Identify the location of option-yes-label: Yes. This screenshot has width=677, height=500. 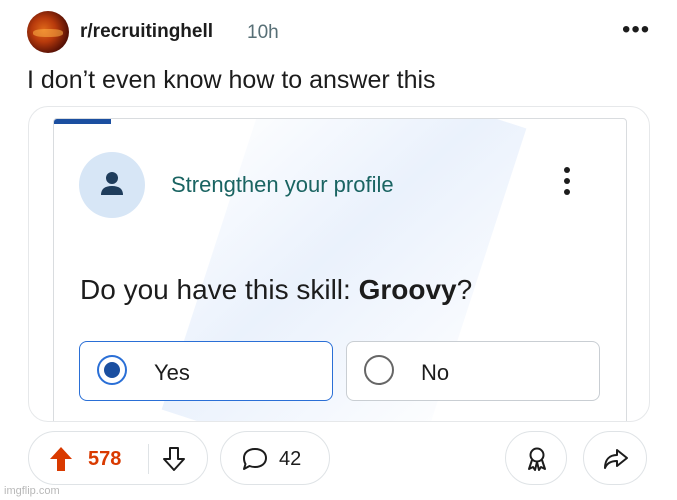
(172, 372).